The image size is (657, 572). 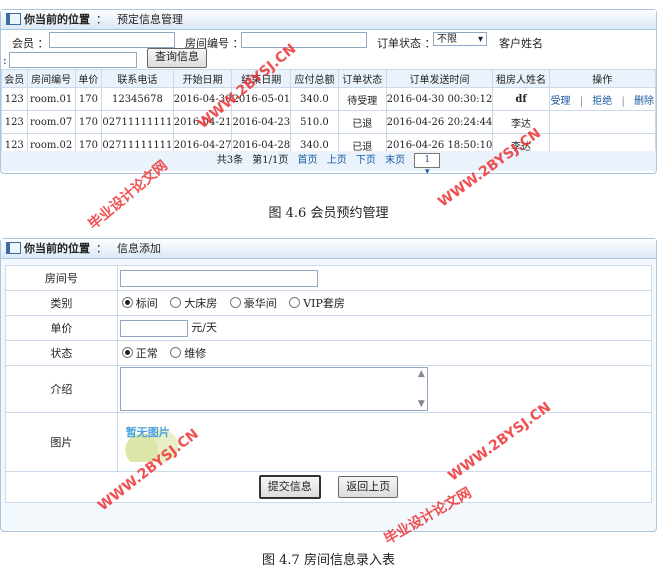 I want to click on image-label: 图片, so click(x=61, y=442).